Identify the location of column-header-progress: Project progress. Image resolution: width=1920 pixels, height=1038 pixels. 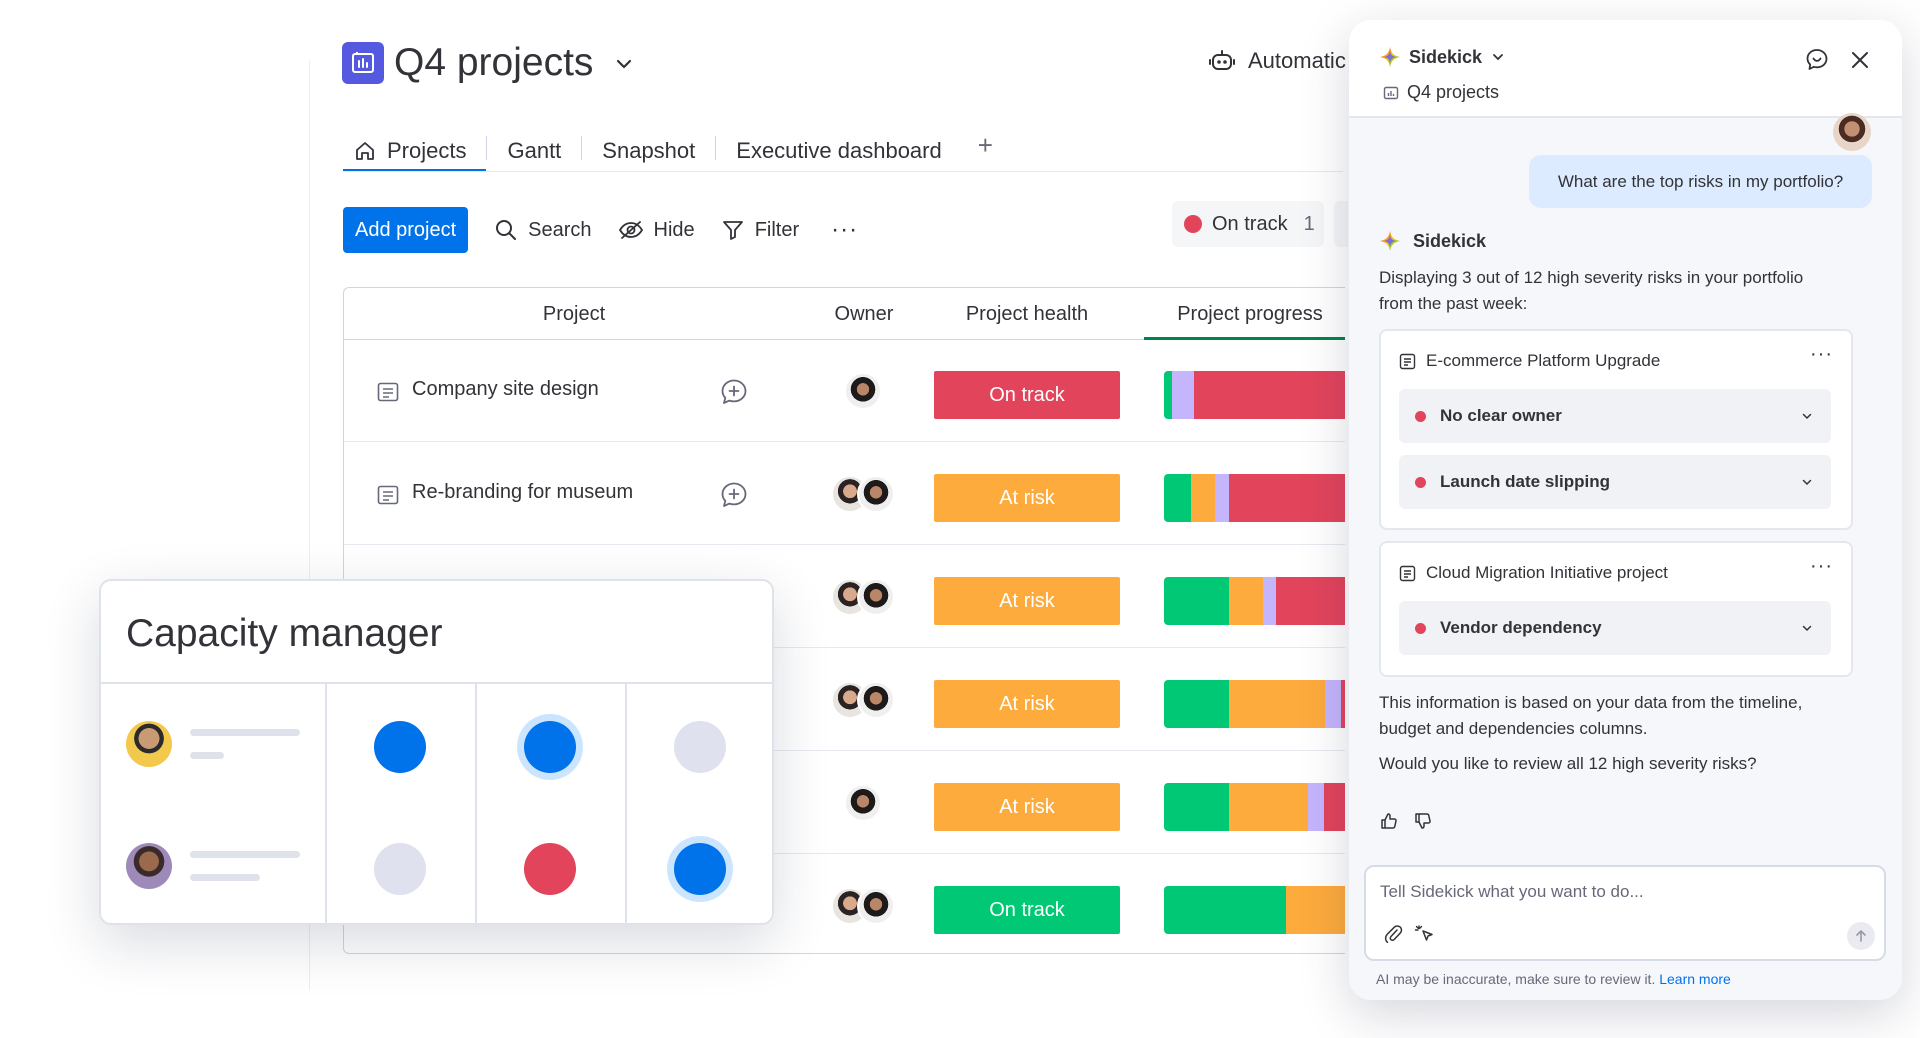
(1244, 314).